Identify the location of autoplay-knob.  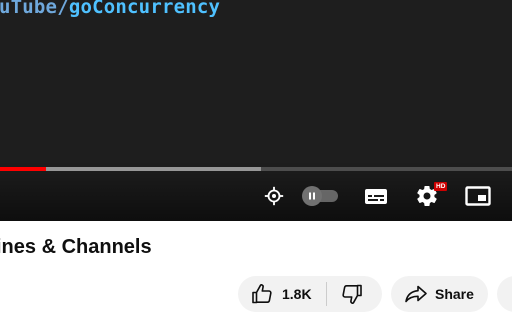
(312, 196).